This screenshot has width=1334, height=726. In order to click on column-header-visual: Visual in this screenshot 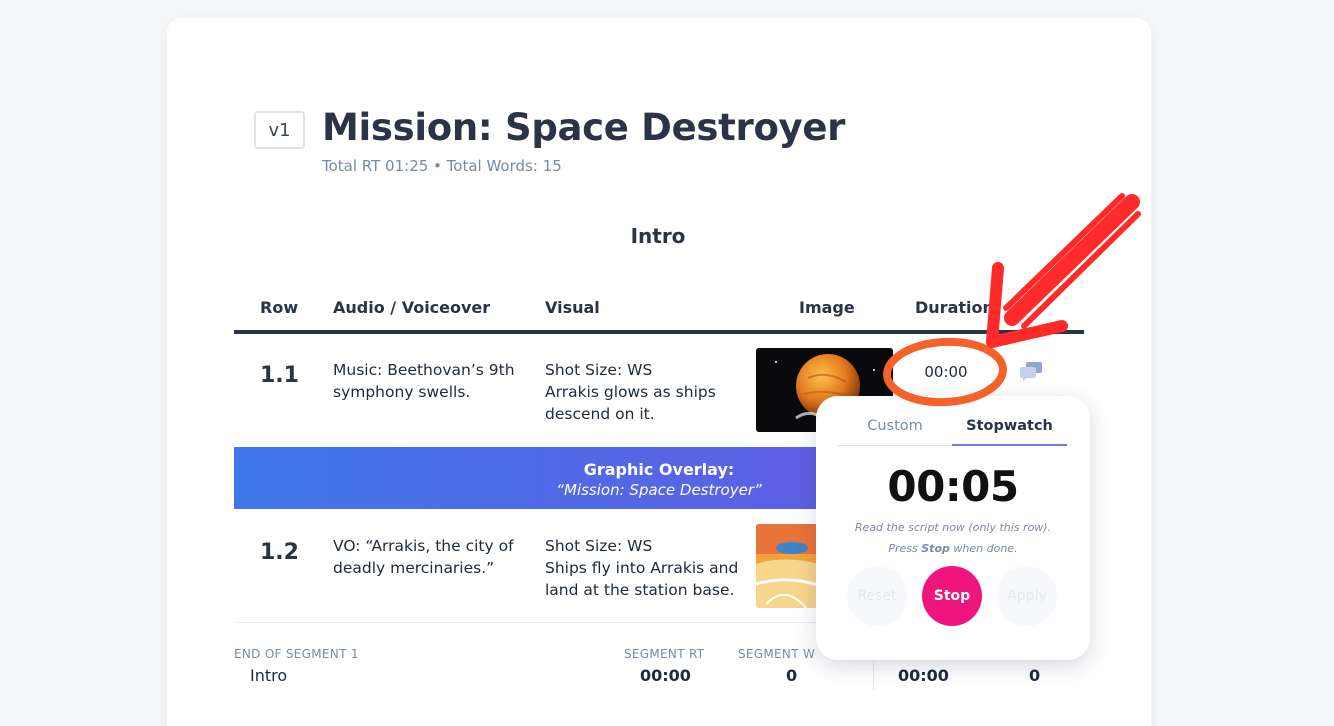, I will do `click(572, 307)`.